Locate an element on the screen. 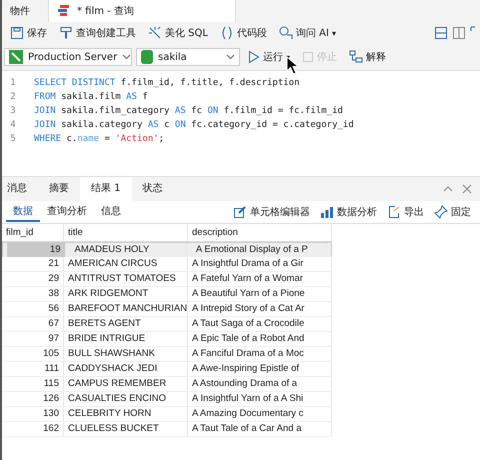 This screenshot has width=480, height=460. table-cell: A Beautiful Yarn of a Pione is located at coordinates (260, 294).